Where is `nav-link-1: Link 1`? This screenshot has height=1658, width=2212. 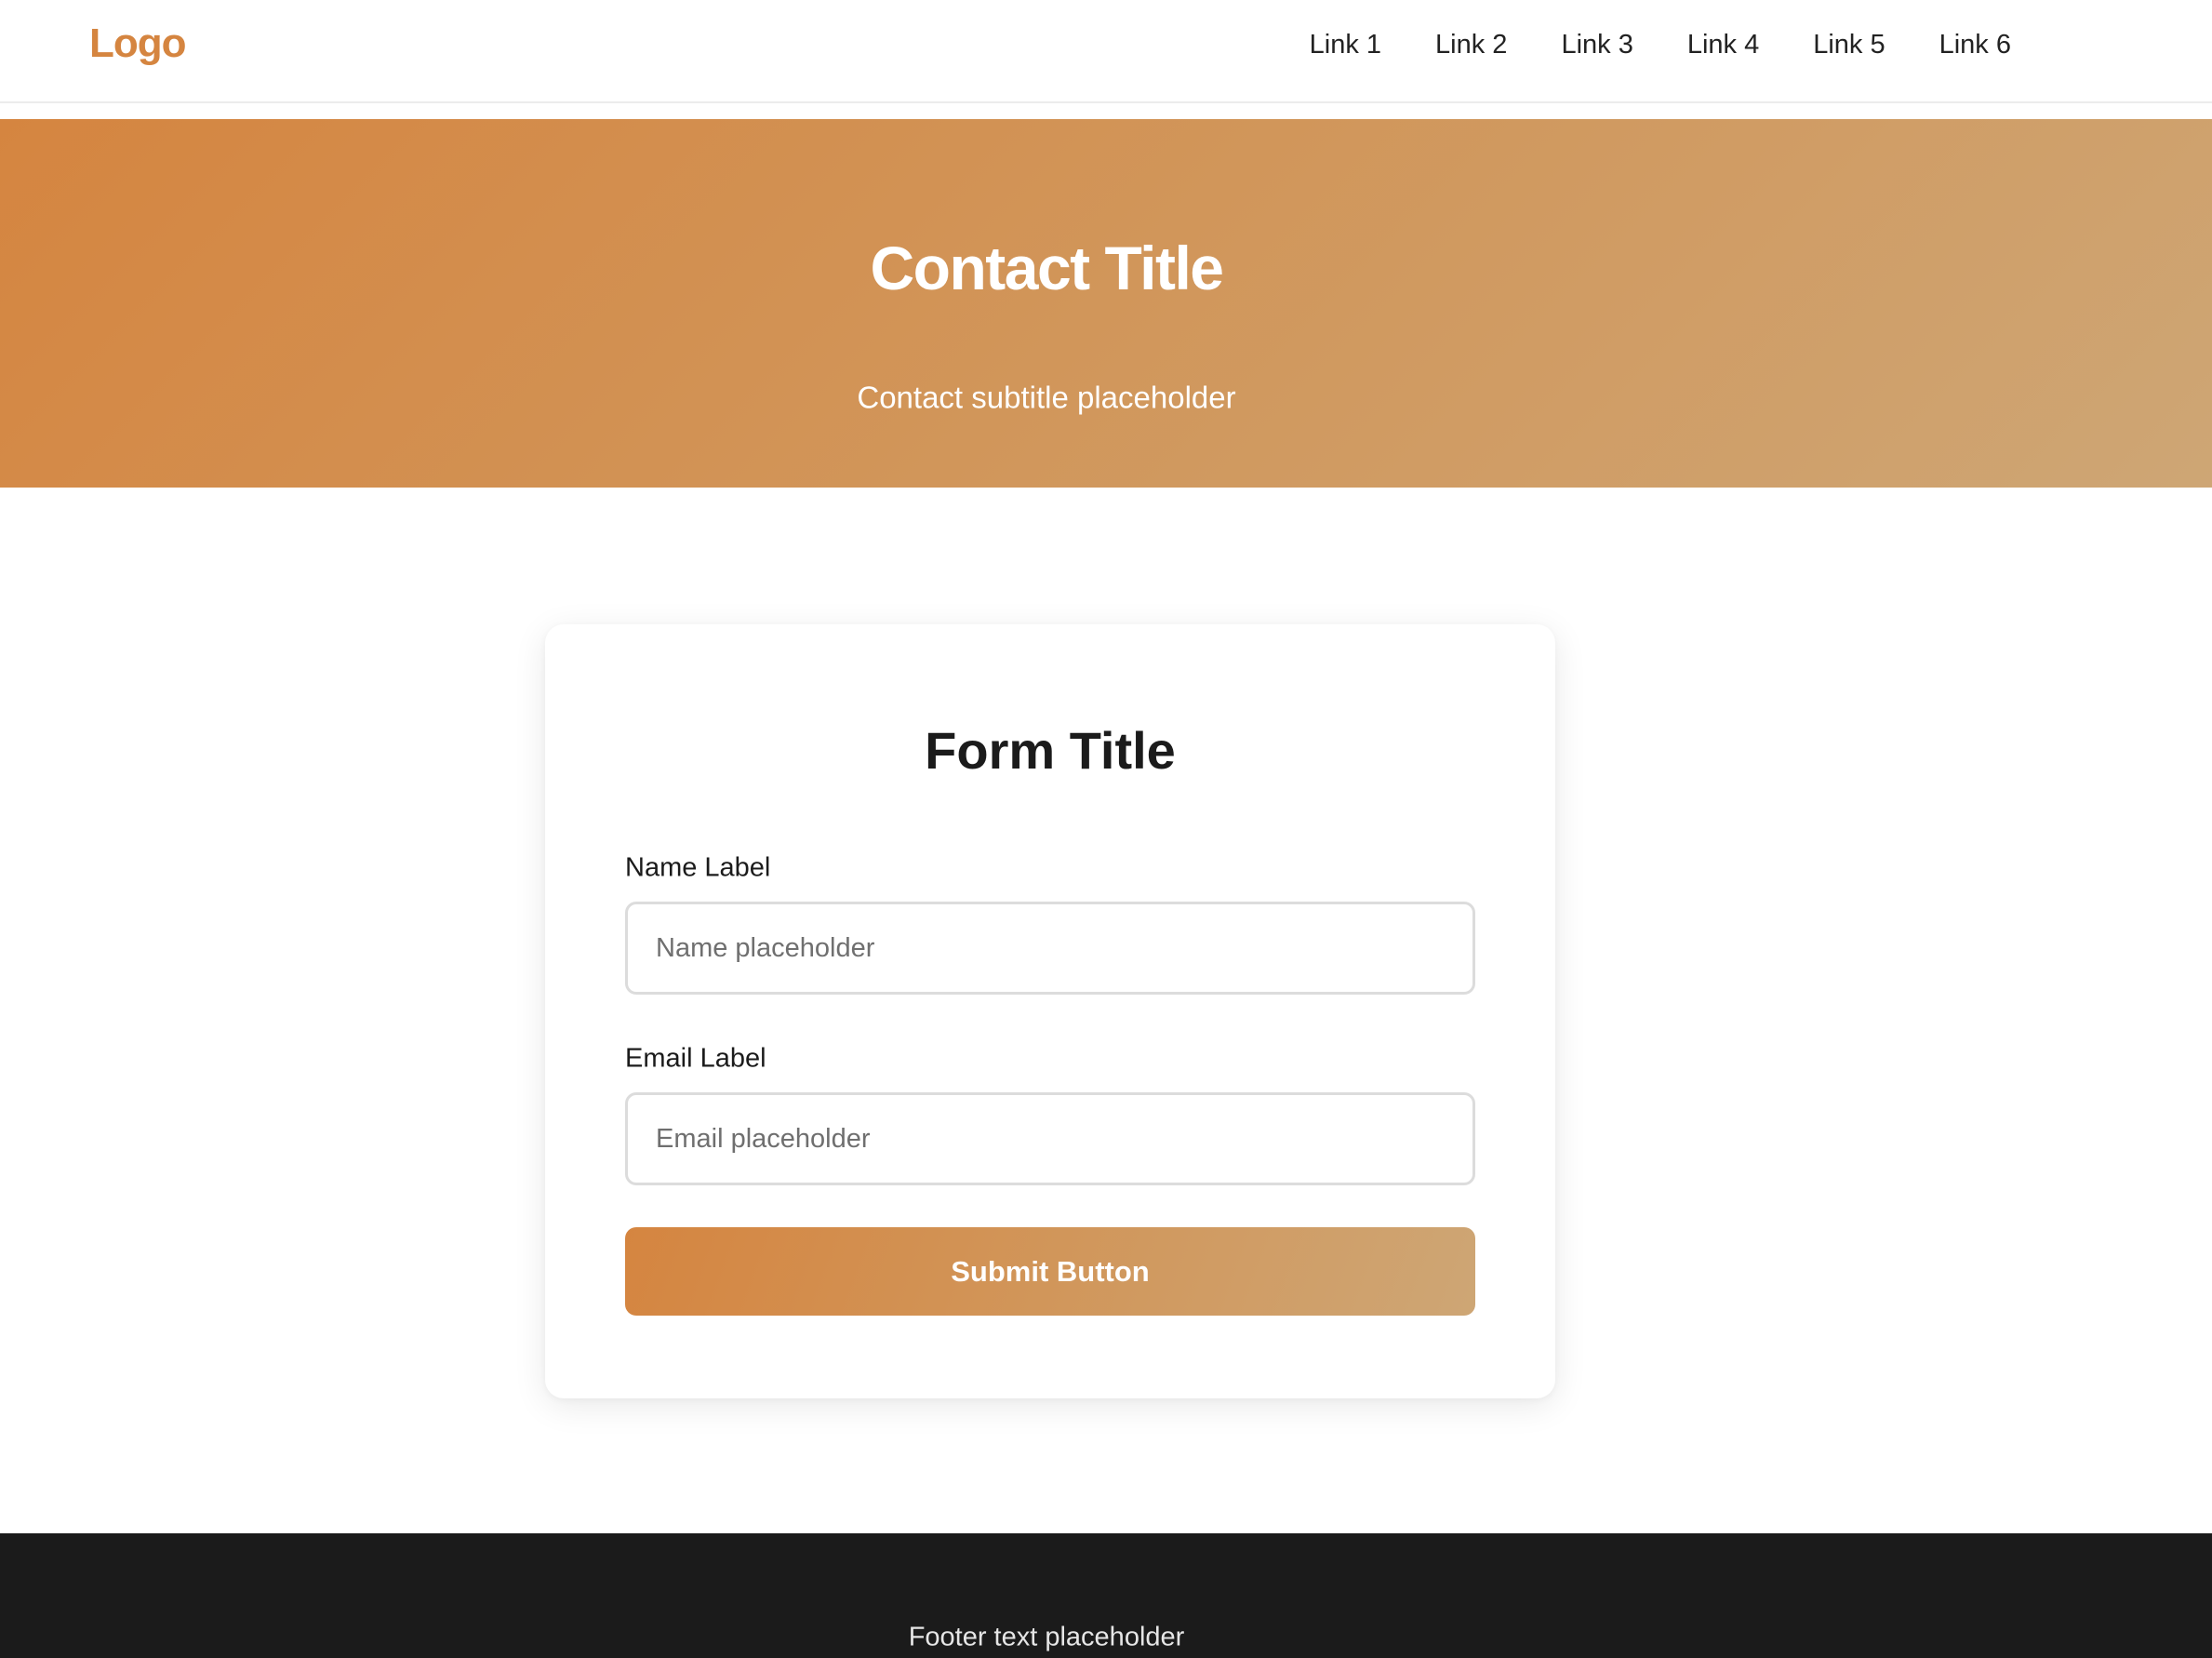 nav-link-1: Link 1 is located at coordinates (1345, 45).